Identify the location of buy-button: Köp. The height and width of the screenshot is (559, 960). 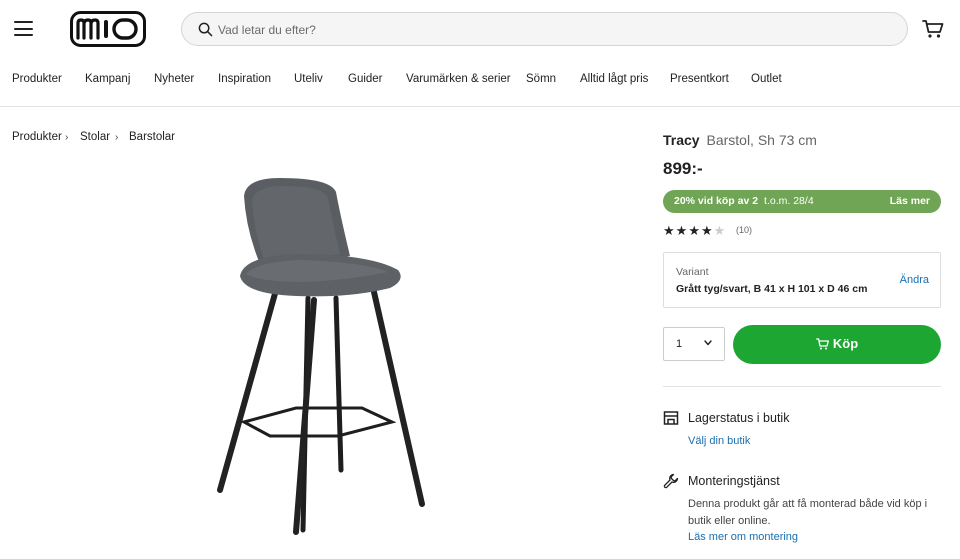
(837, 344).